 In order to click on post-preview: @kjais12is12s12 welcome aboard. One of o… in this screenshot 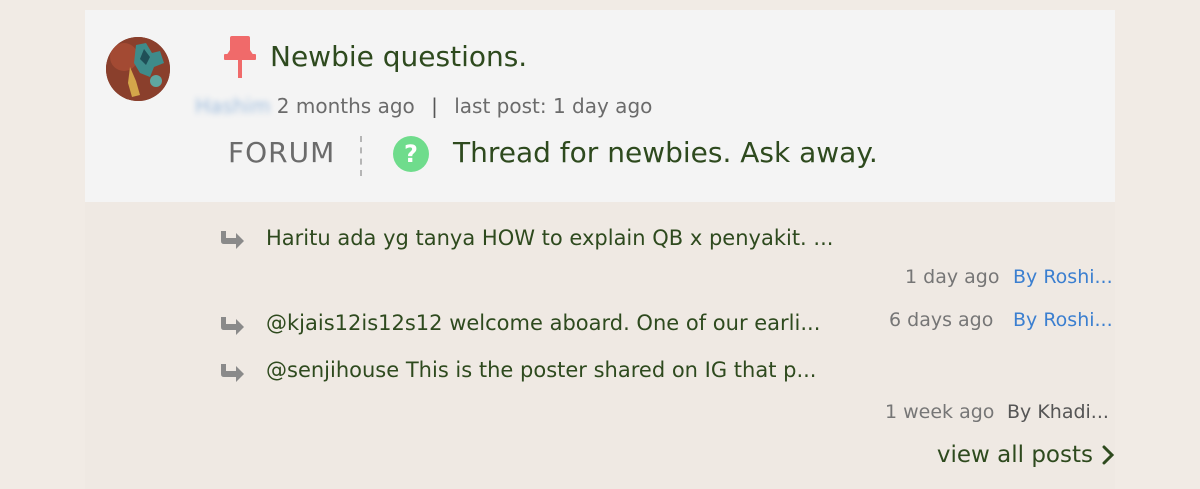, I will do `click(543, 323)`.